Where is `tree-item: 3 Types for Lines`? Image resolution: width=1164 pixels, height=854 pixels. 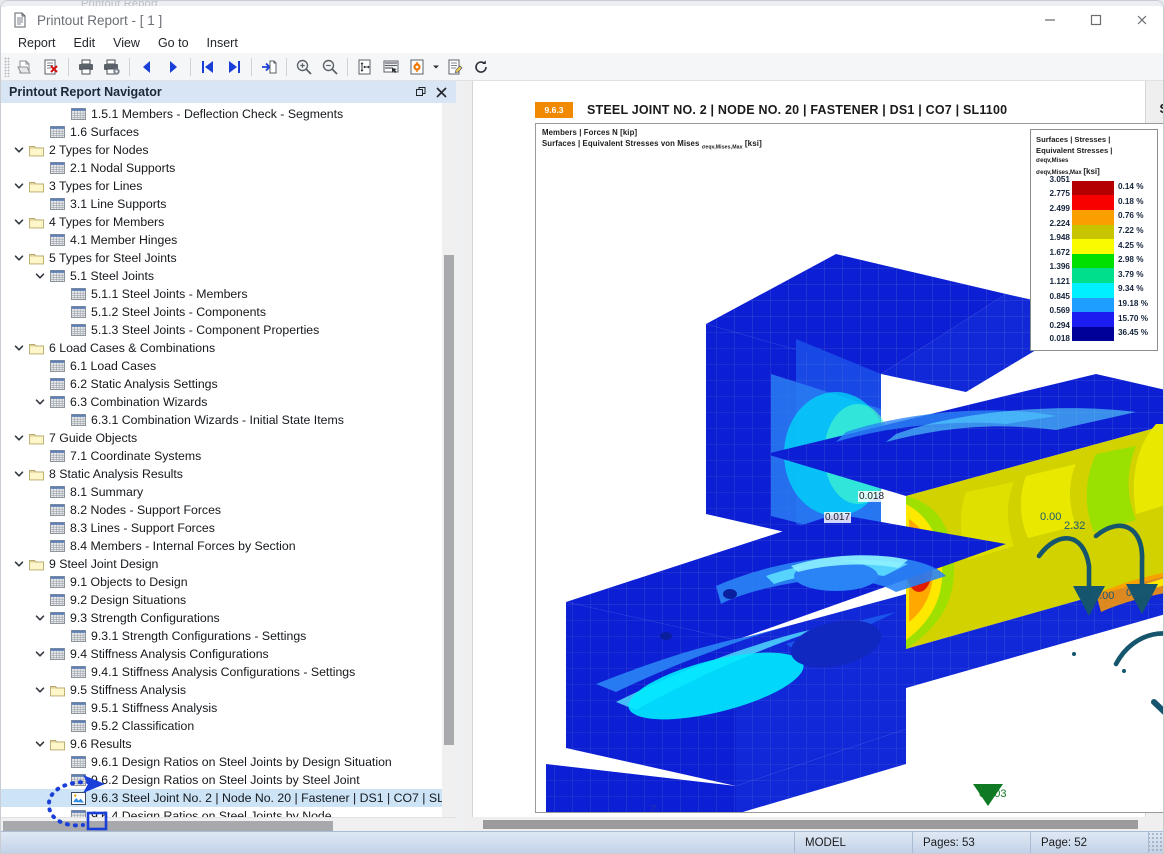 tree-item: 3 Types for Lines is located at coordinates (221, 186).